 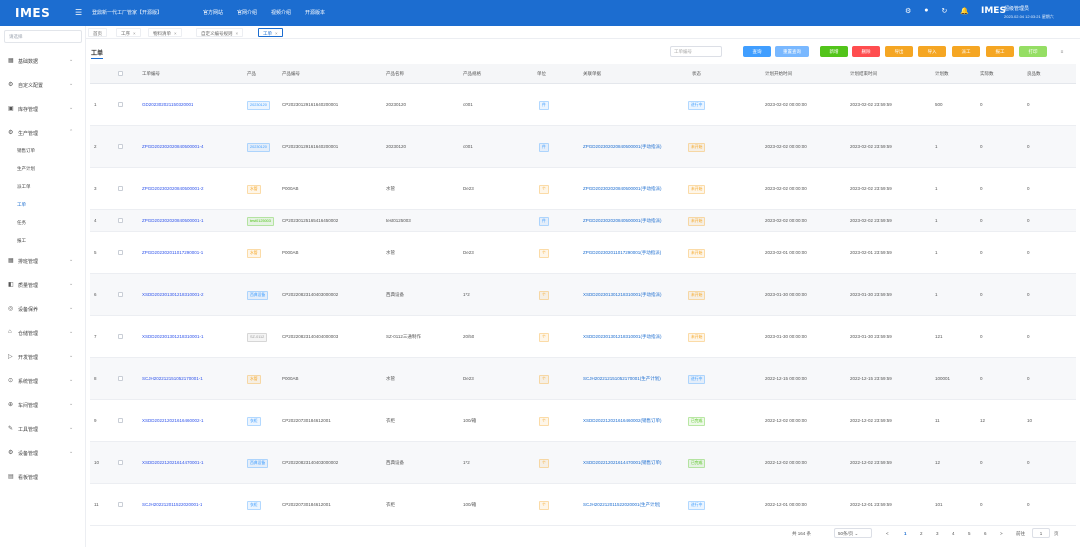 I want to click on page-4: 4, so click(x=953, y=533).